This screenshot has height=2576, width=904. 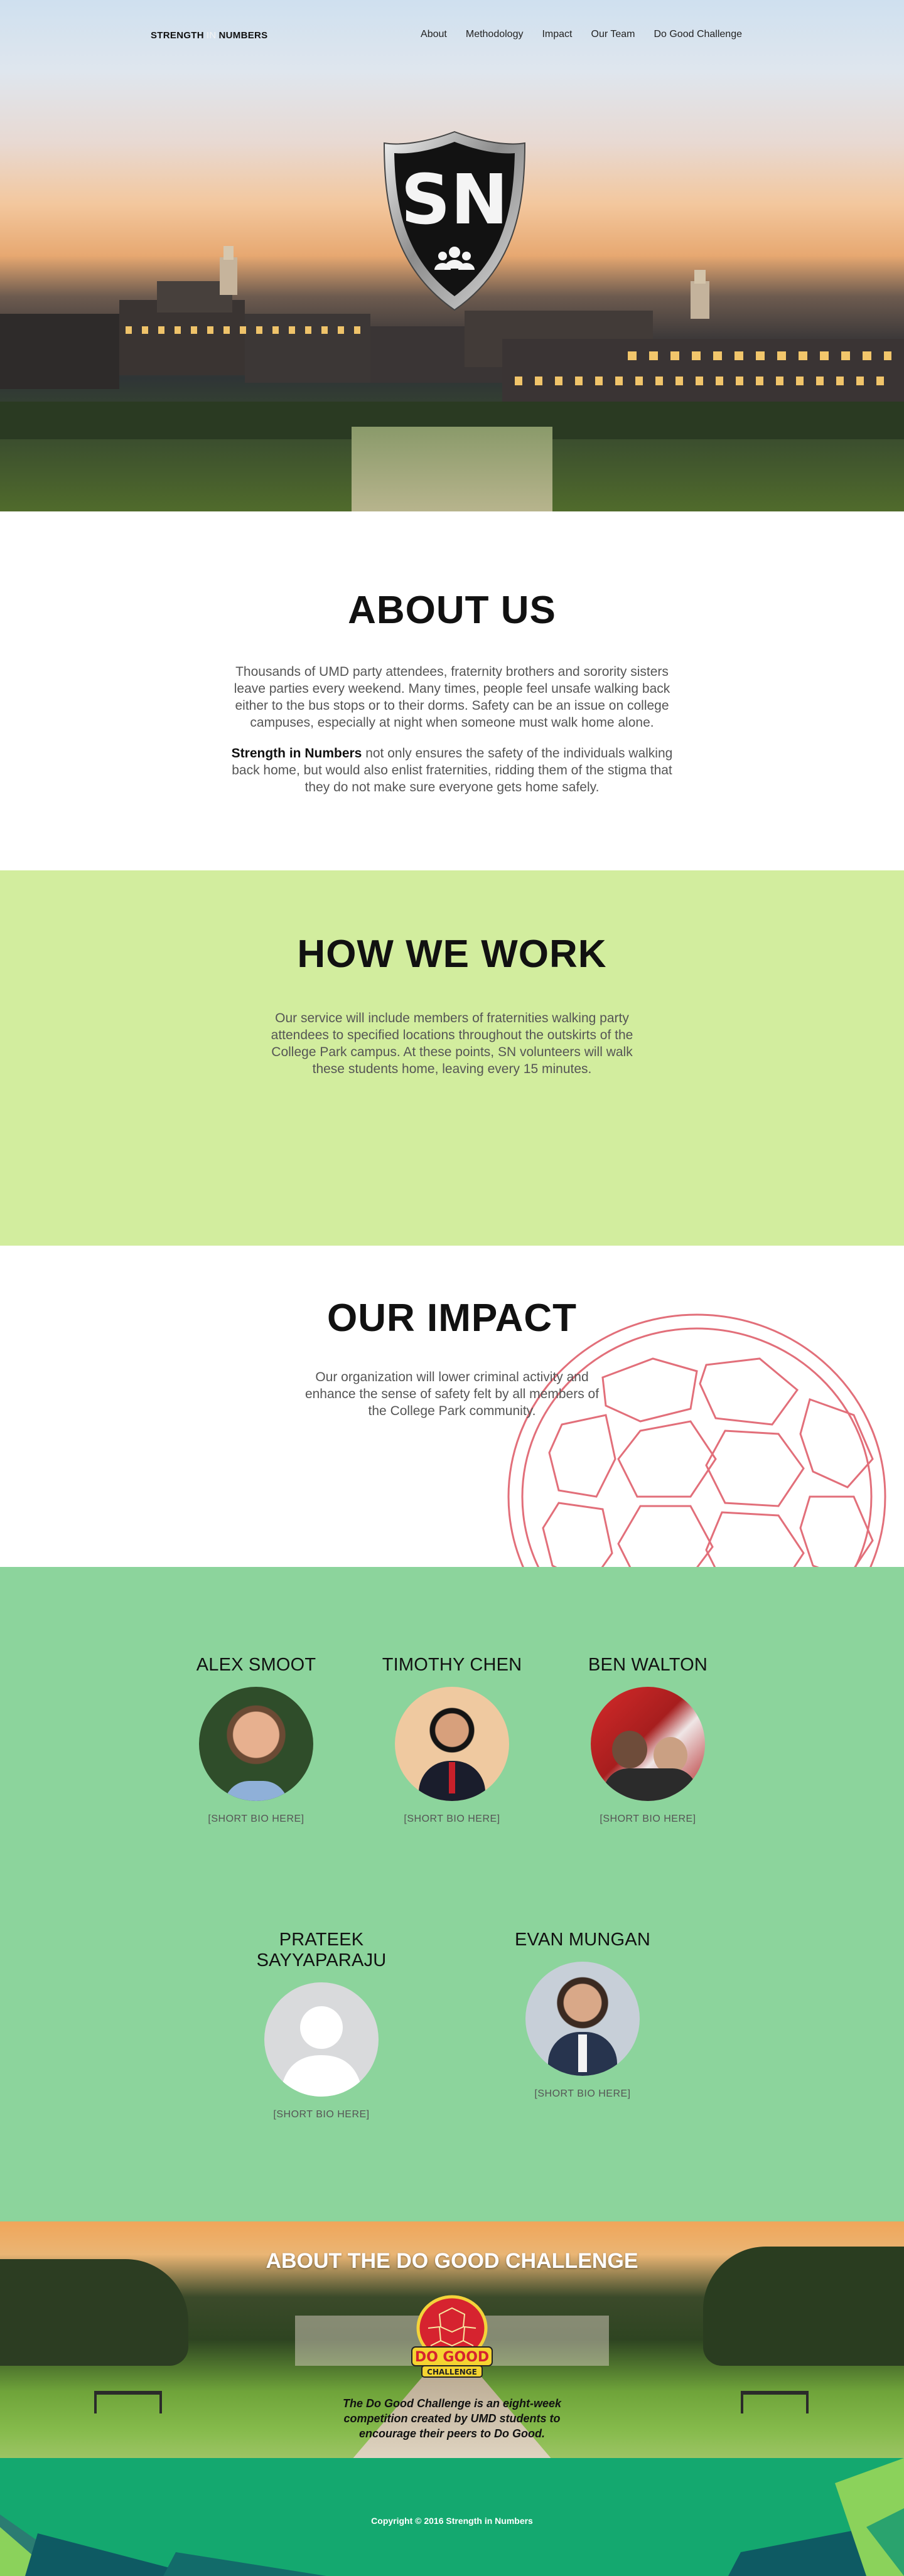 I want to click on brand-logo: STRENGTH IN NUMBERS, so click(x=209, y=35).